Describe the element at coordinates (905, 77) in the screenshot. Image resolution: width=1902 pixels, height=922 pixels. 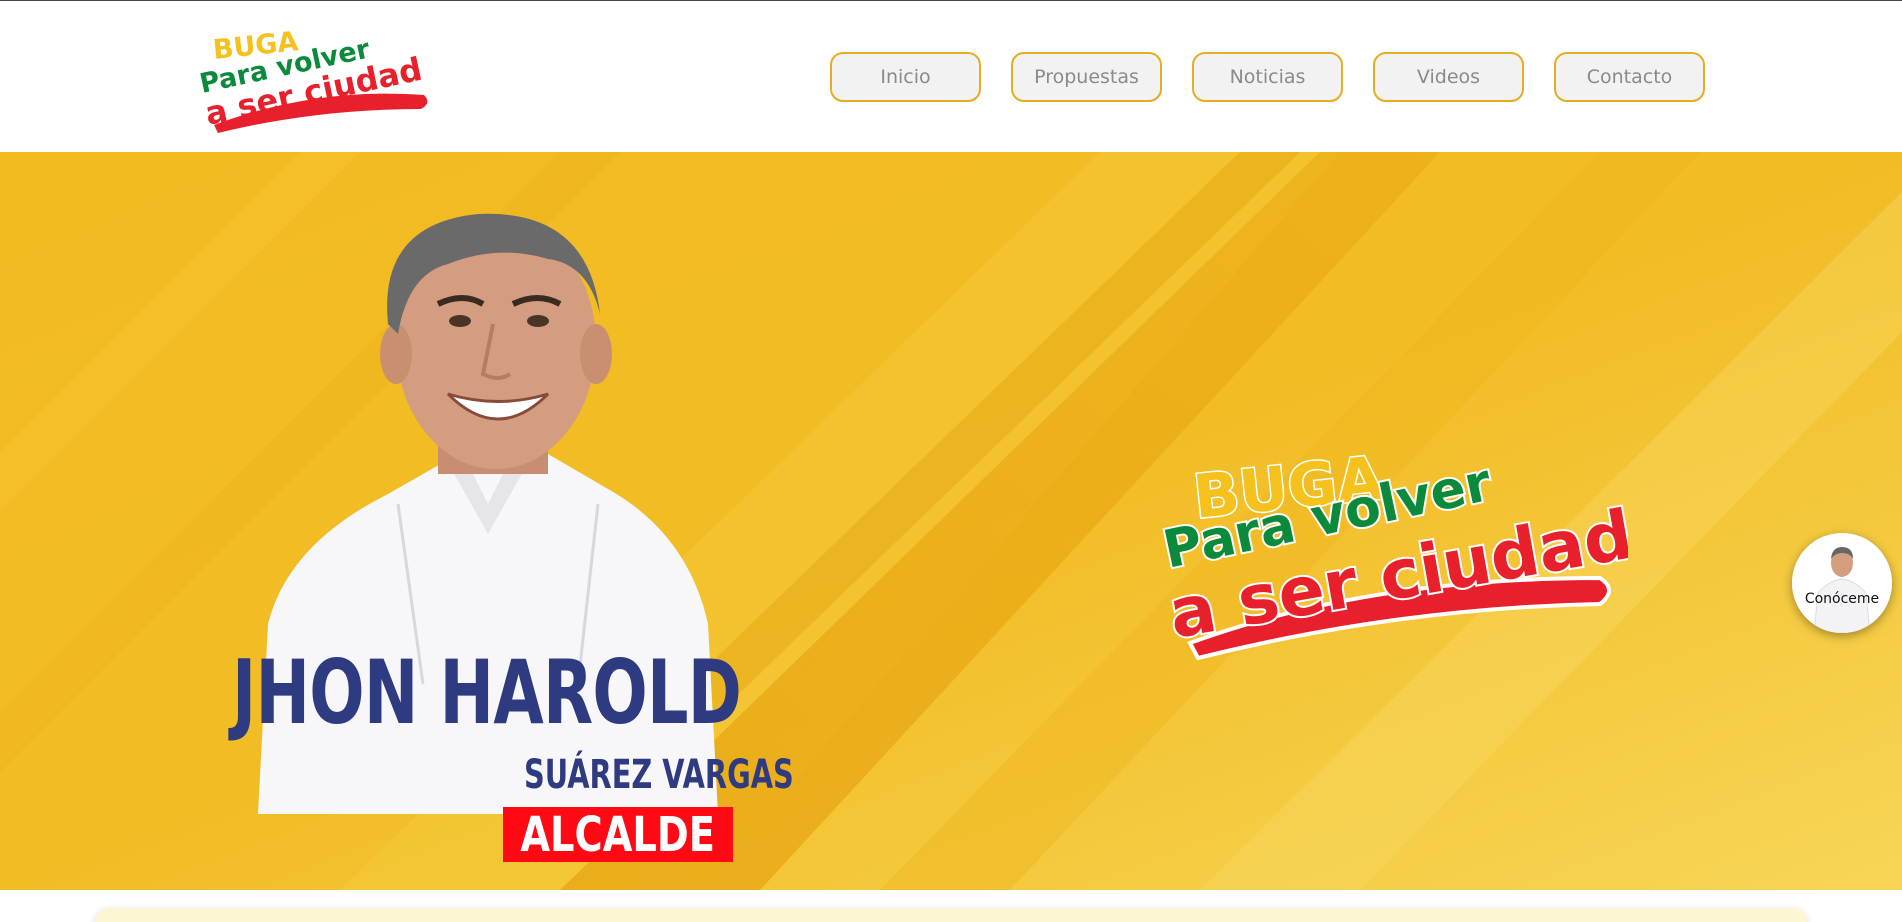
I see `nav-inicio-button: Inicio` at that location.